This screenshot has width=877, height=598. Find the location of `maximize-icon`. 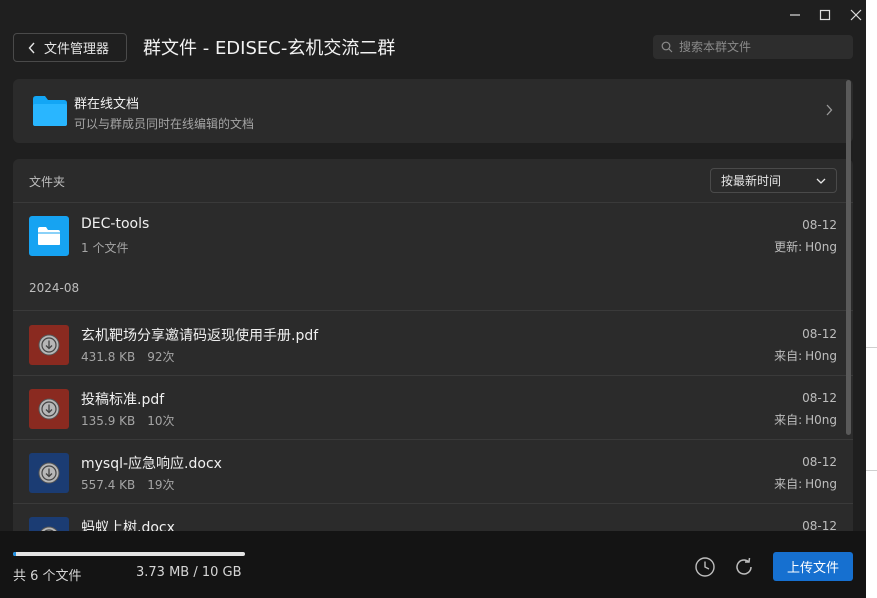

maximize-icon is located at coordinates (825, 15).